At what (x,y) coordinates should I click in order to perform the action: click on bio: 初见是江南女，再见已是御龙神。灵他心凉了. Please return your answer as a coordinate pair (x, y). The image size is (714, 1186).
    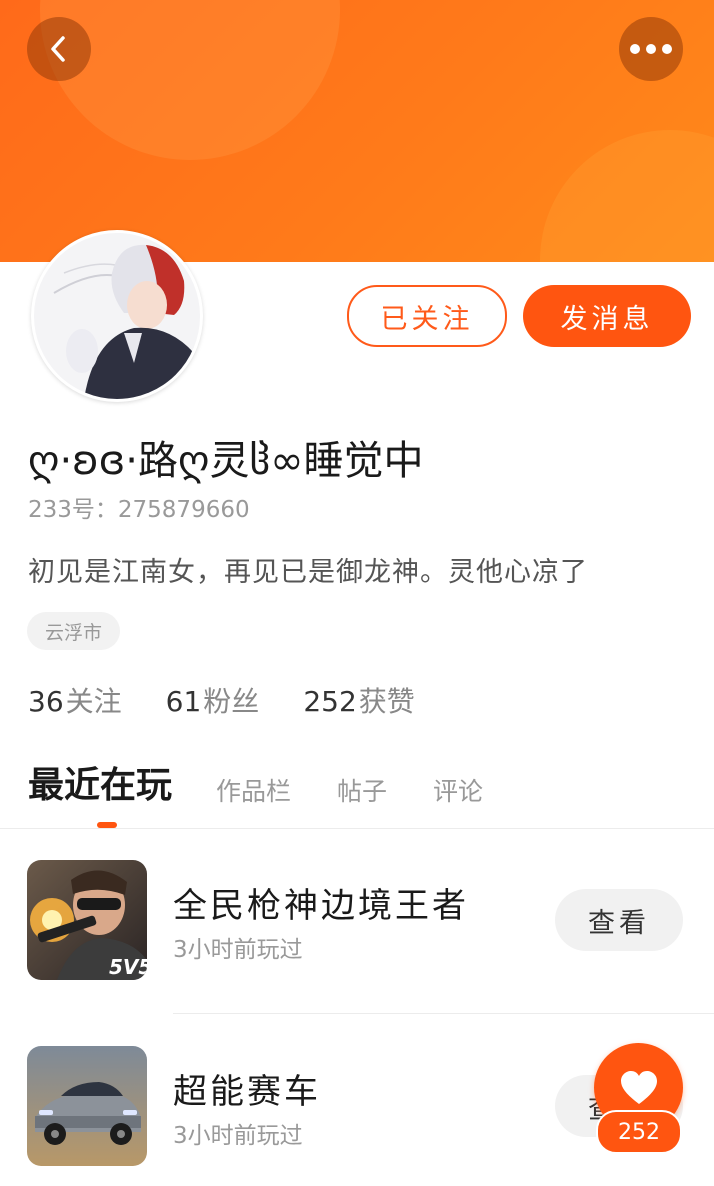
    Looking at the image, I should click on (308, 572).